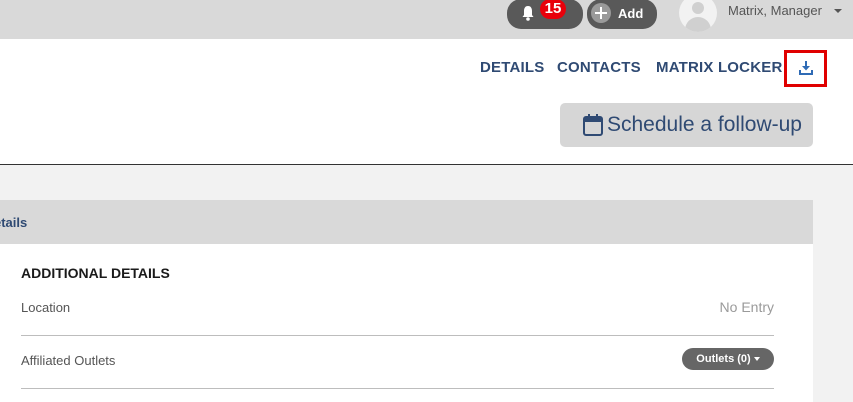 This screenshot has width=853, height=402. Describe the element at coordinates (775, 10) in the screenshot. I see `user-menu-name: Matrix, Manager` at that location.